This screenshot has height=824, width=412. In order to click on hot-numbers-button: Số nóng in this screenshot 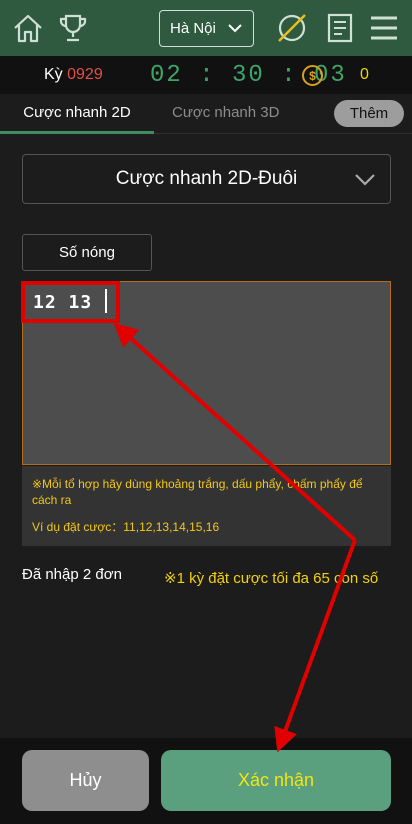, I will do `click(87, 252)`.